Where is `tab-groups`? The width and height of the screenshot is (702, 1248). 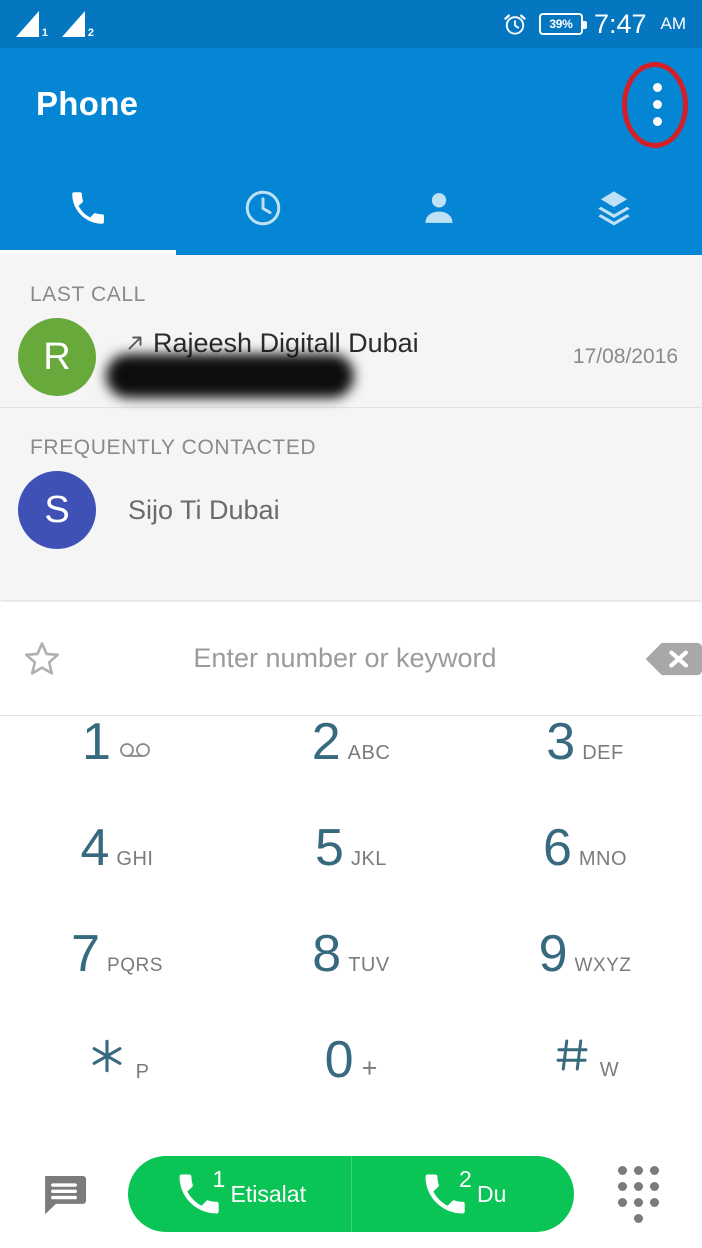
tab-groups is located at coordinates (614, 207).